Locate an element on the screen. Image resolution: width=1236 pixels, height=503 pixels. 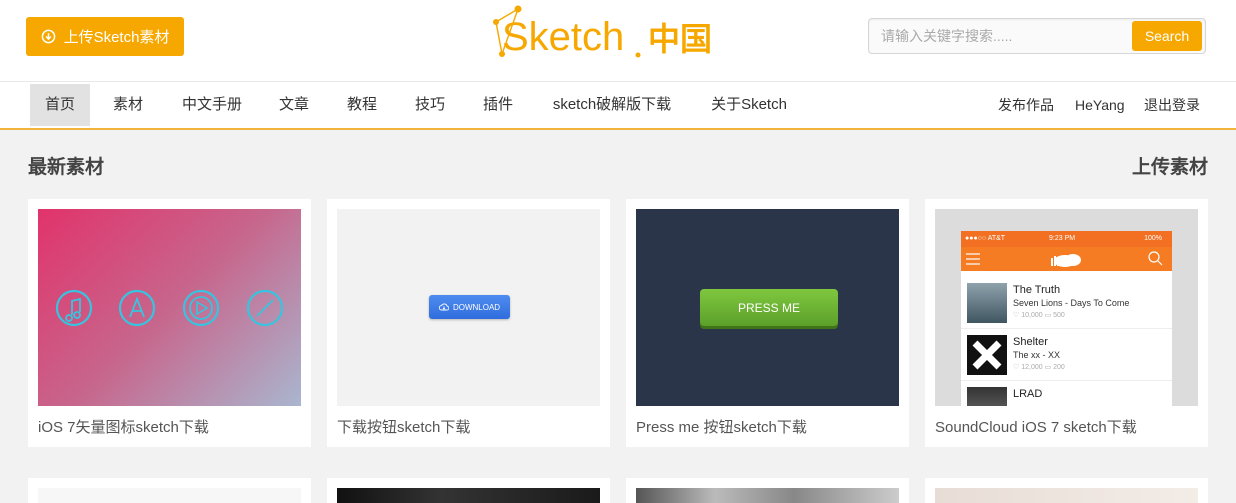
section-title: 最新素材 is located at coordinates (66, 167).